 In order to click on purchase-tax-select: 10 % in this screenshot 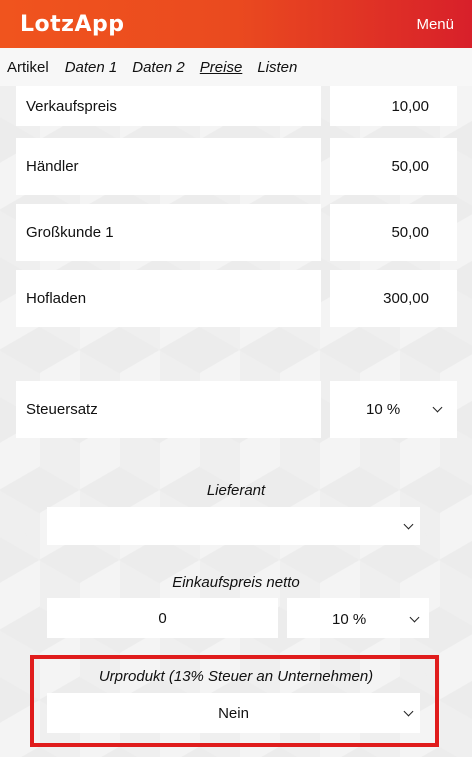, I will do `click(358, 618)`.